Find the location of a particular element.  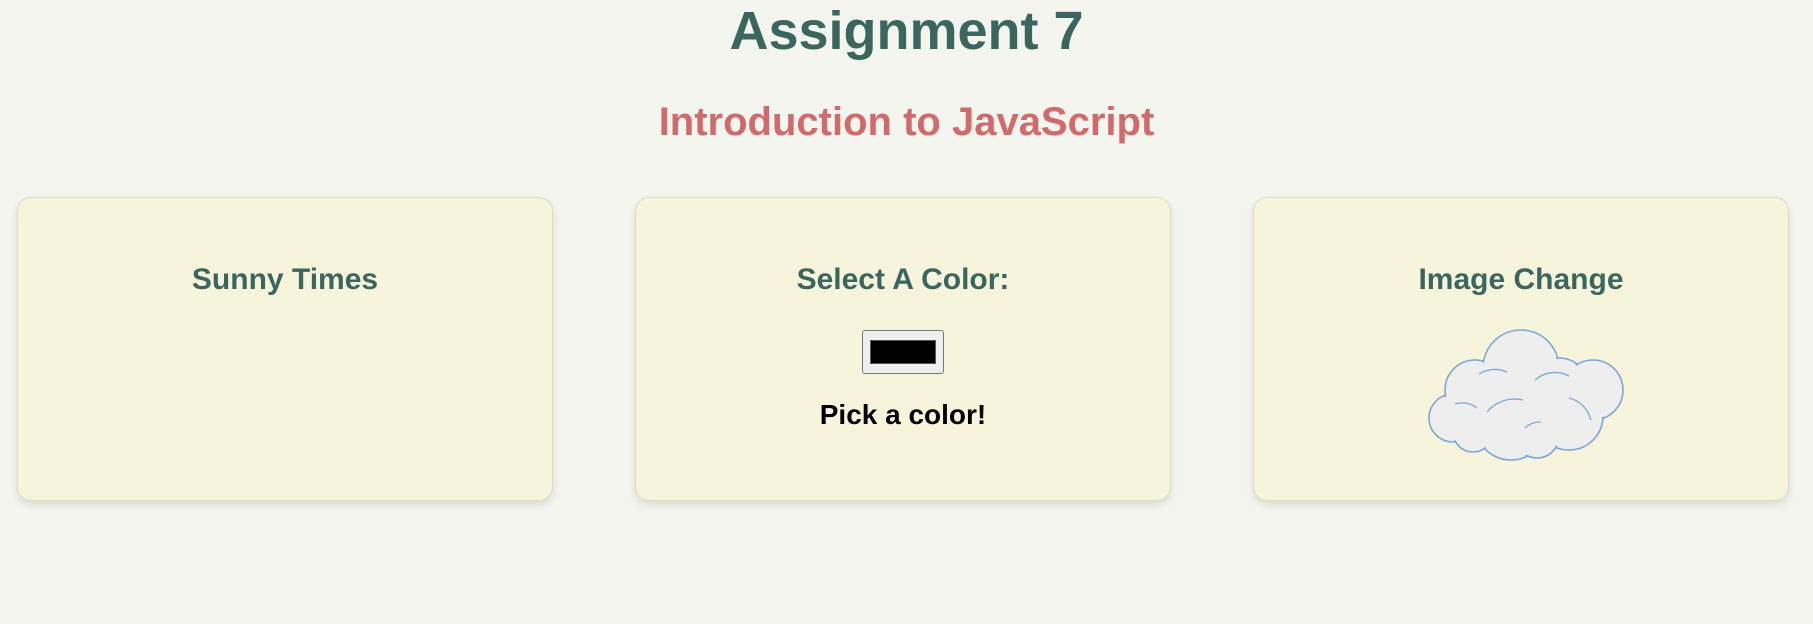

cloud-icon is located at coordinates (1522, 396).